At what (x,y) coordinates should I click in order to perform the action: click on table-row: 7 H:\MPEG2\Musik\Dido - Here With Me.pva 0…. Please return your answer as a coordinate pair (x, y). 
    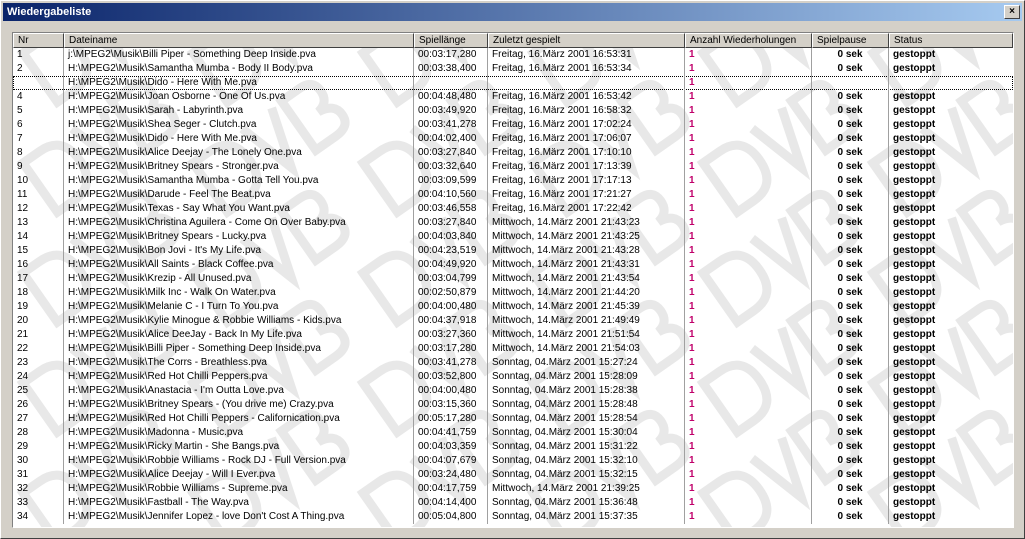
    Looking at the image, I should click on (513, 139).